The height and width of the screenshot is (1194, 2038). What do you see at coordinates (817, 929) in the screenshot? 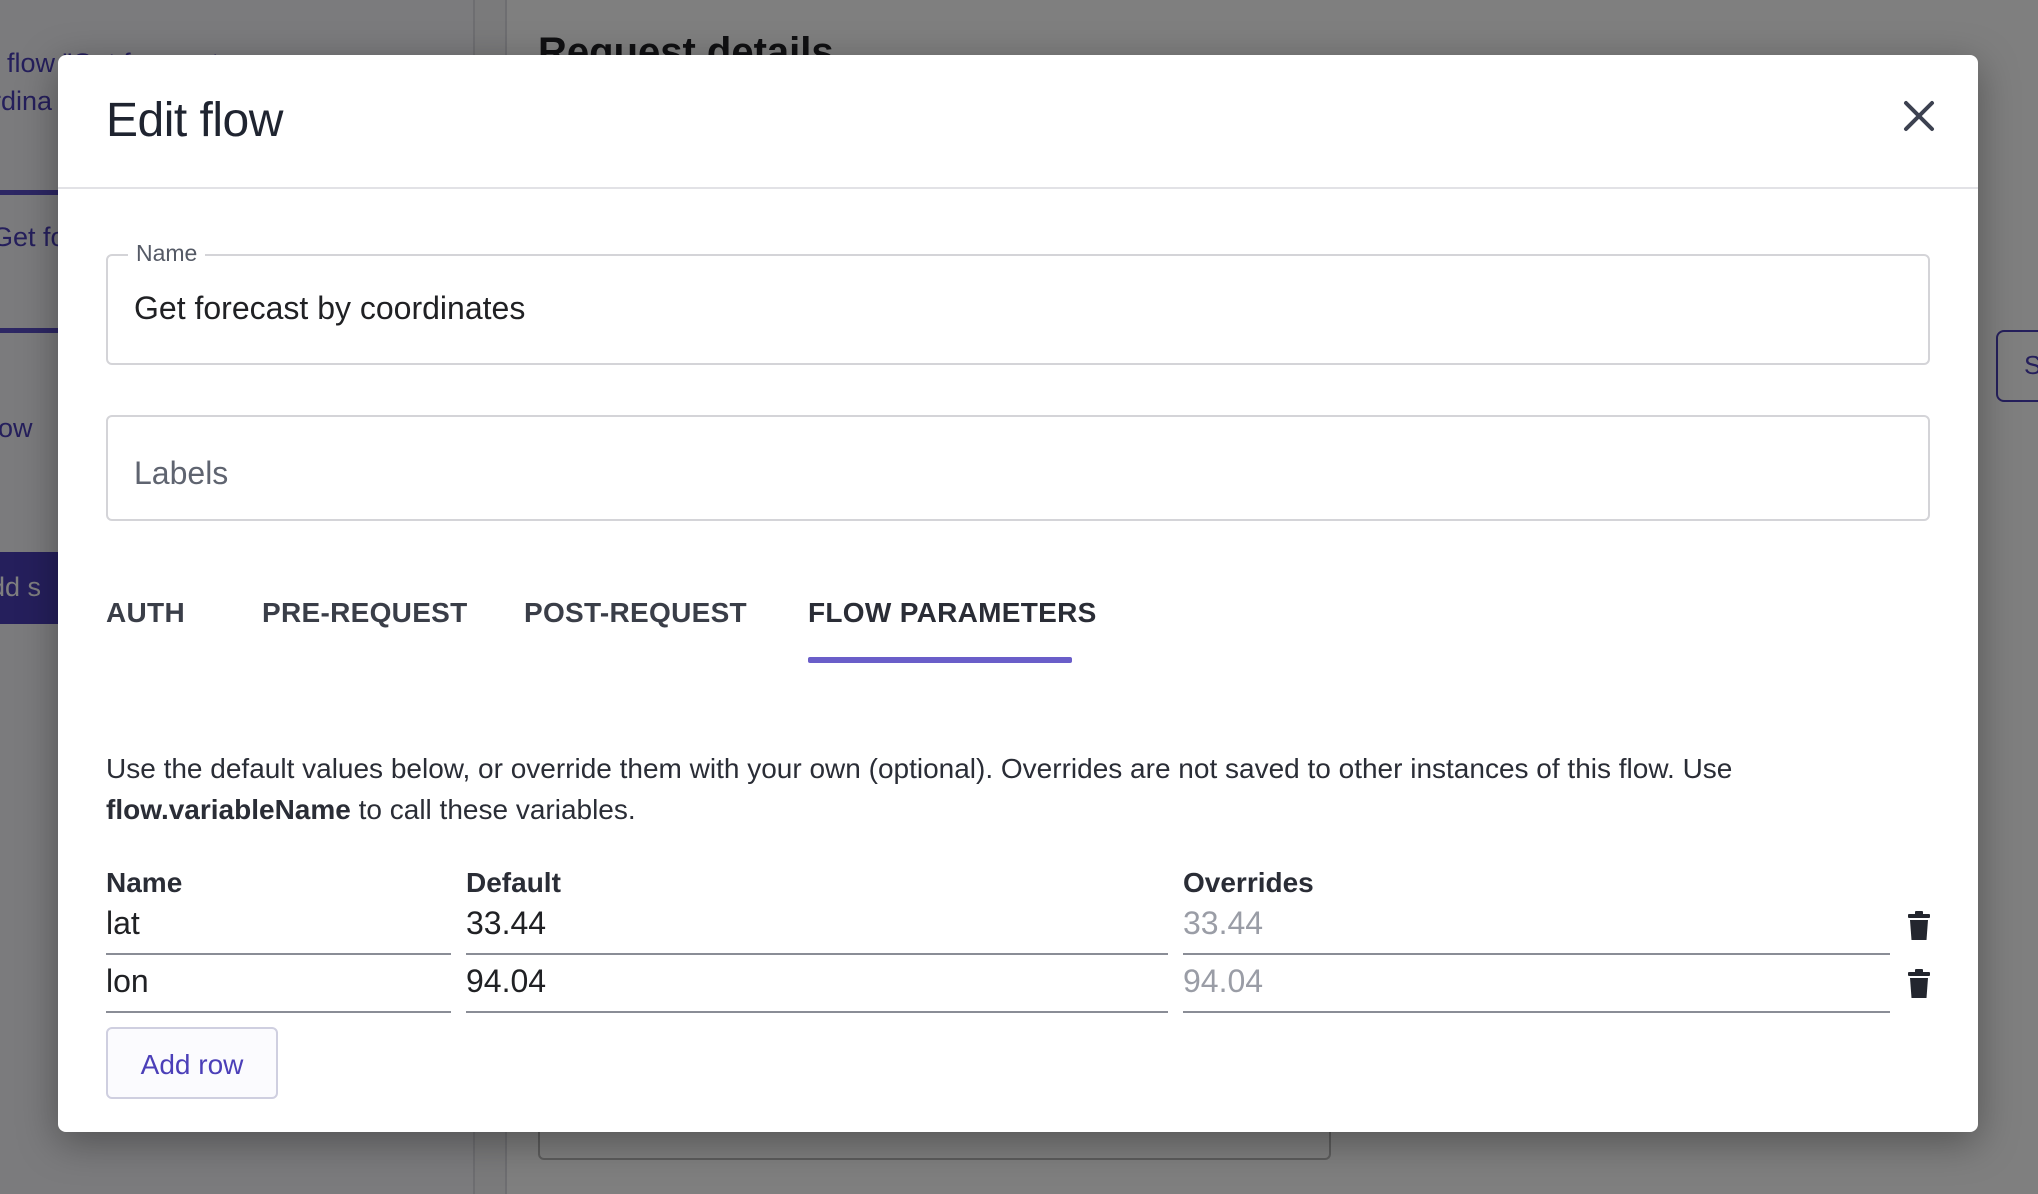
I see `param-default-input: 33.44` at bounding box center [817, 929].